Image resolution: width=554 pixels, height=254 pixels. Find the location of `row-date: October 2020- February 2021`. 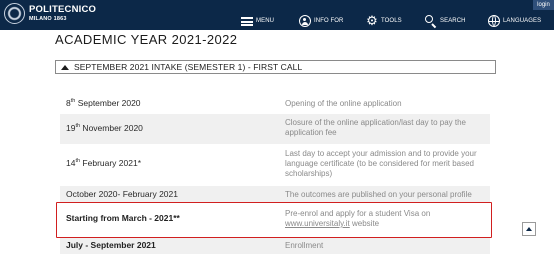

row-date: October 2020- February 2021 is located at coordinates (122, 194).